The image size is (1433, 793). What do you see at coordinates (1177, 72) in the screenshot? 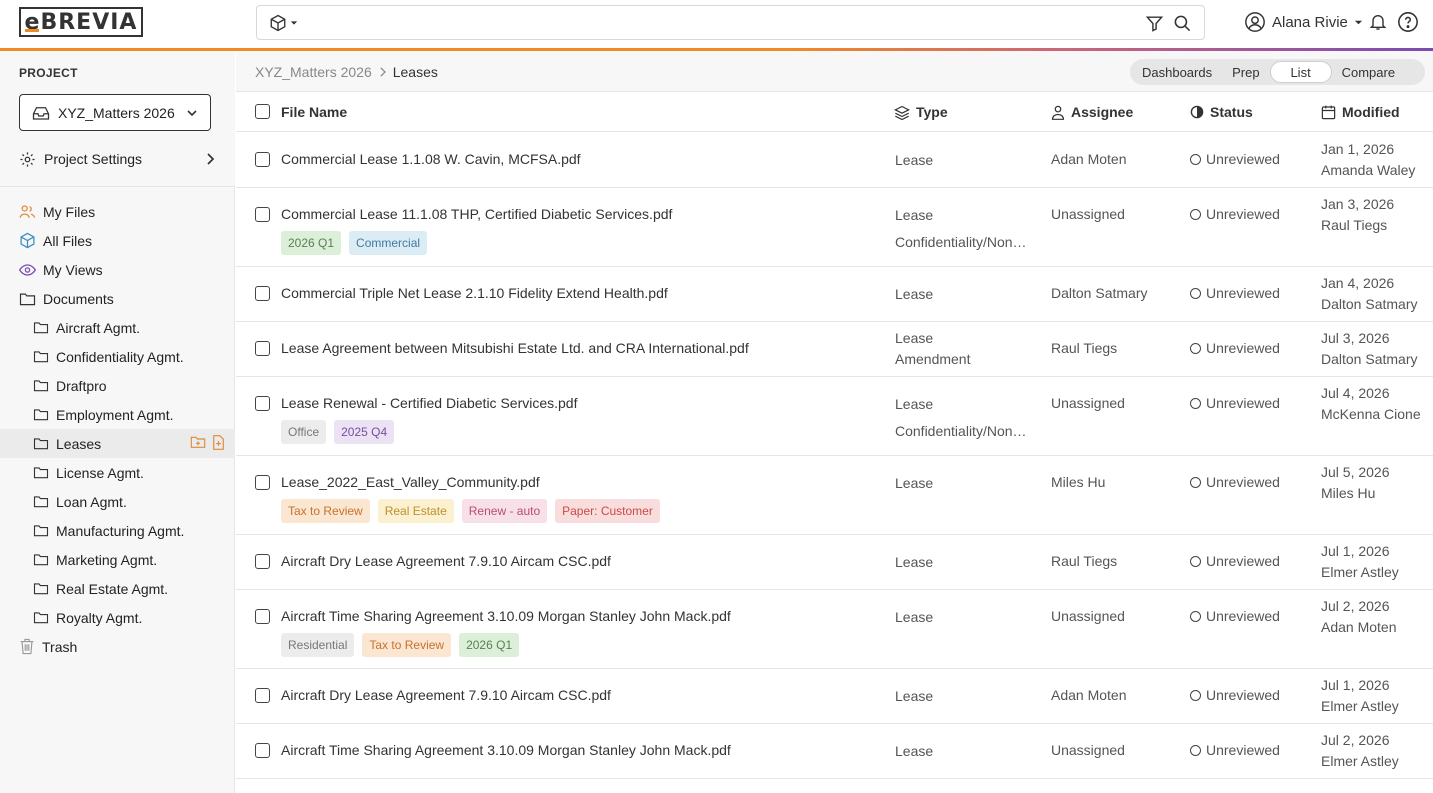
I see `view-toggle-dashboards: Dashboards` at bounding box center [1177, 72].